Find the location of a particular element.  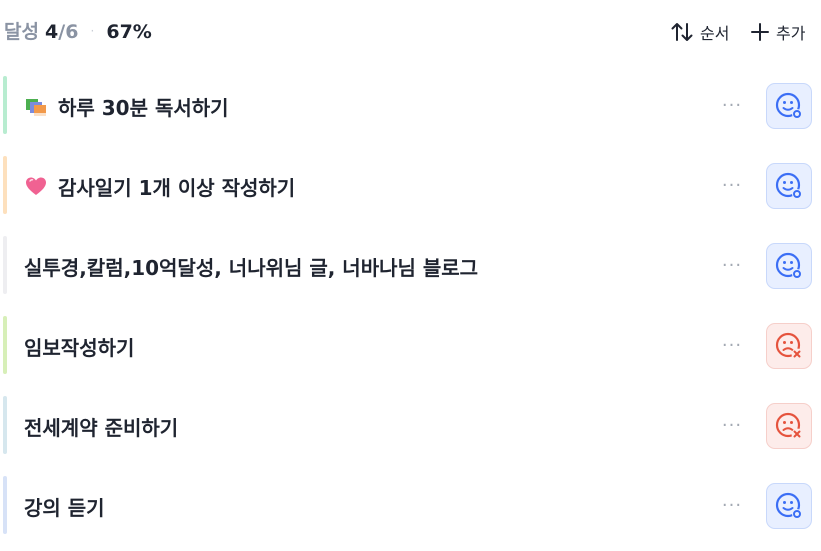

goal-item-reading: 하루 30분 독서하기 ··· is located at coordinates (410, 105).